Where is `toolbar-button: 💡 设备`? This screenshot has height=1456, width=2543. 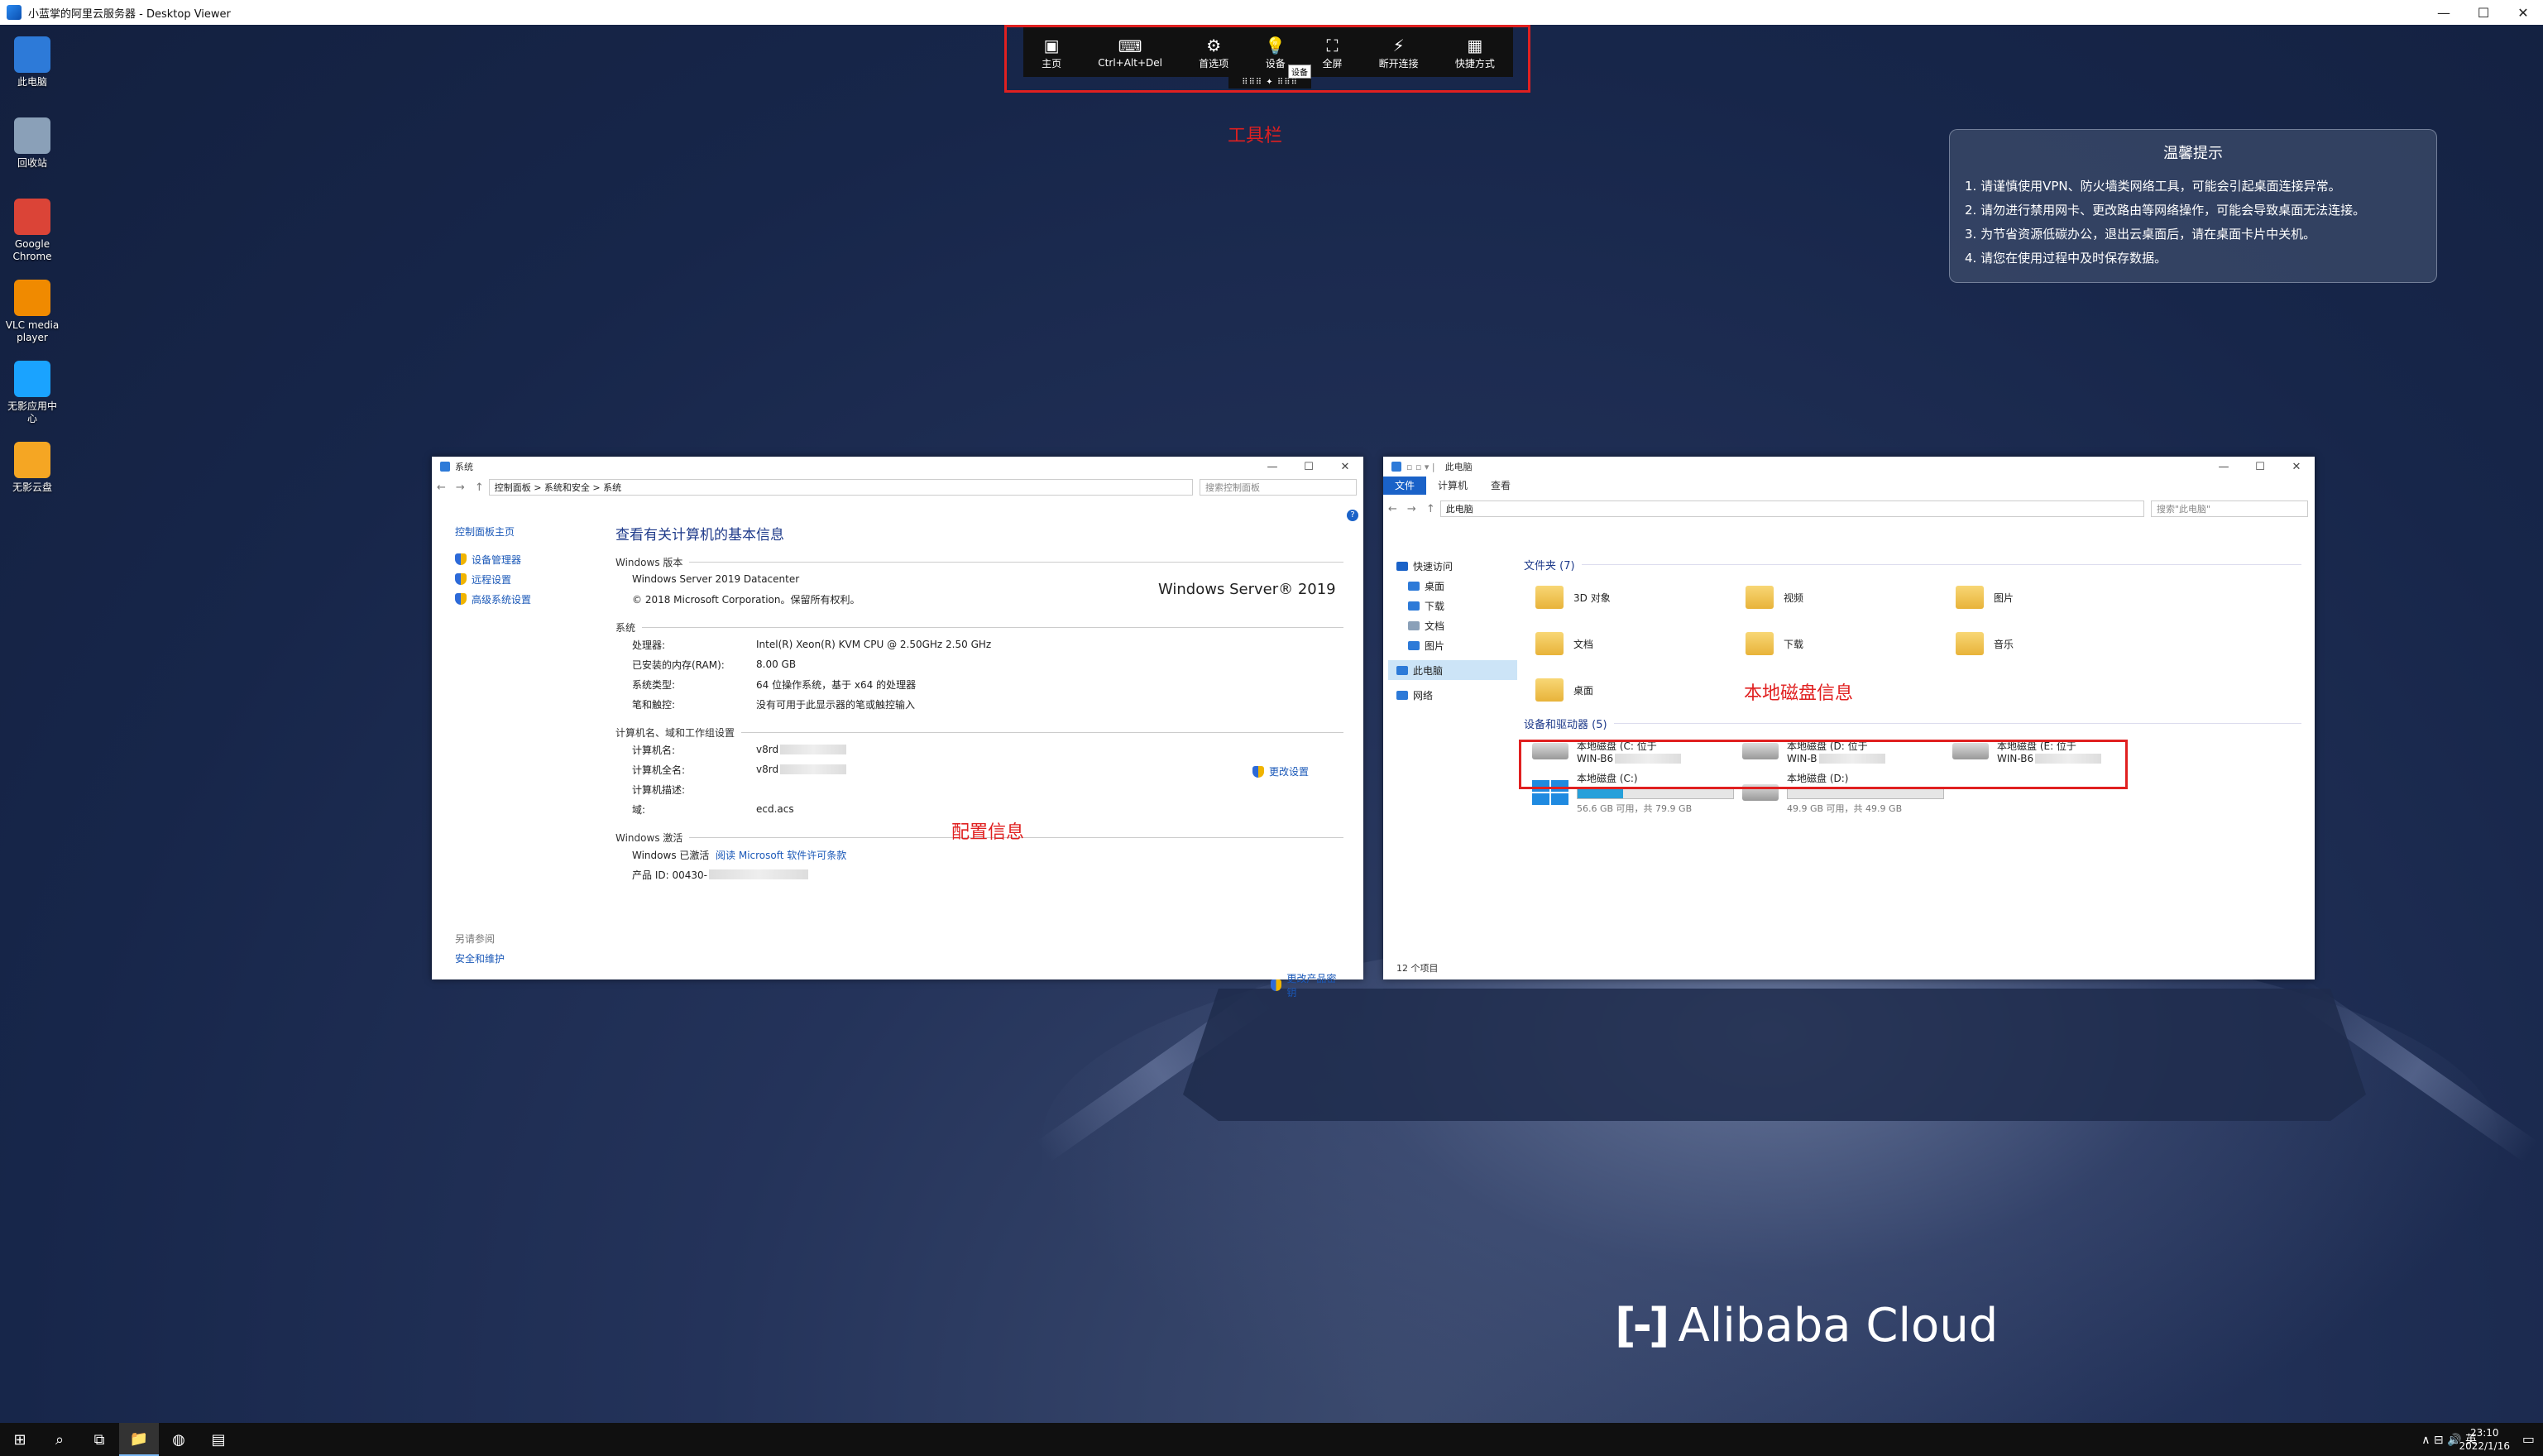 toolbar-button: 💡 设备 is located at coordinates (1276, 52).